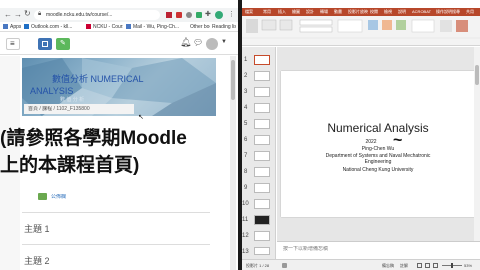  Describe the element at coordinates (72, 100) in the screenshot. I see `course-title-faint: 數 值 分 析` at that location.